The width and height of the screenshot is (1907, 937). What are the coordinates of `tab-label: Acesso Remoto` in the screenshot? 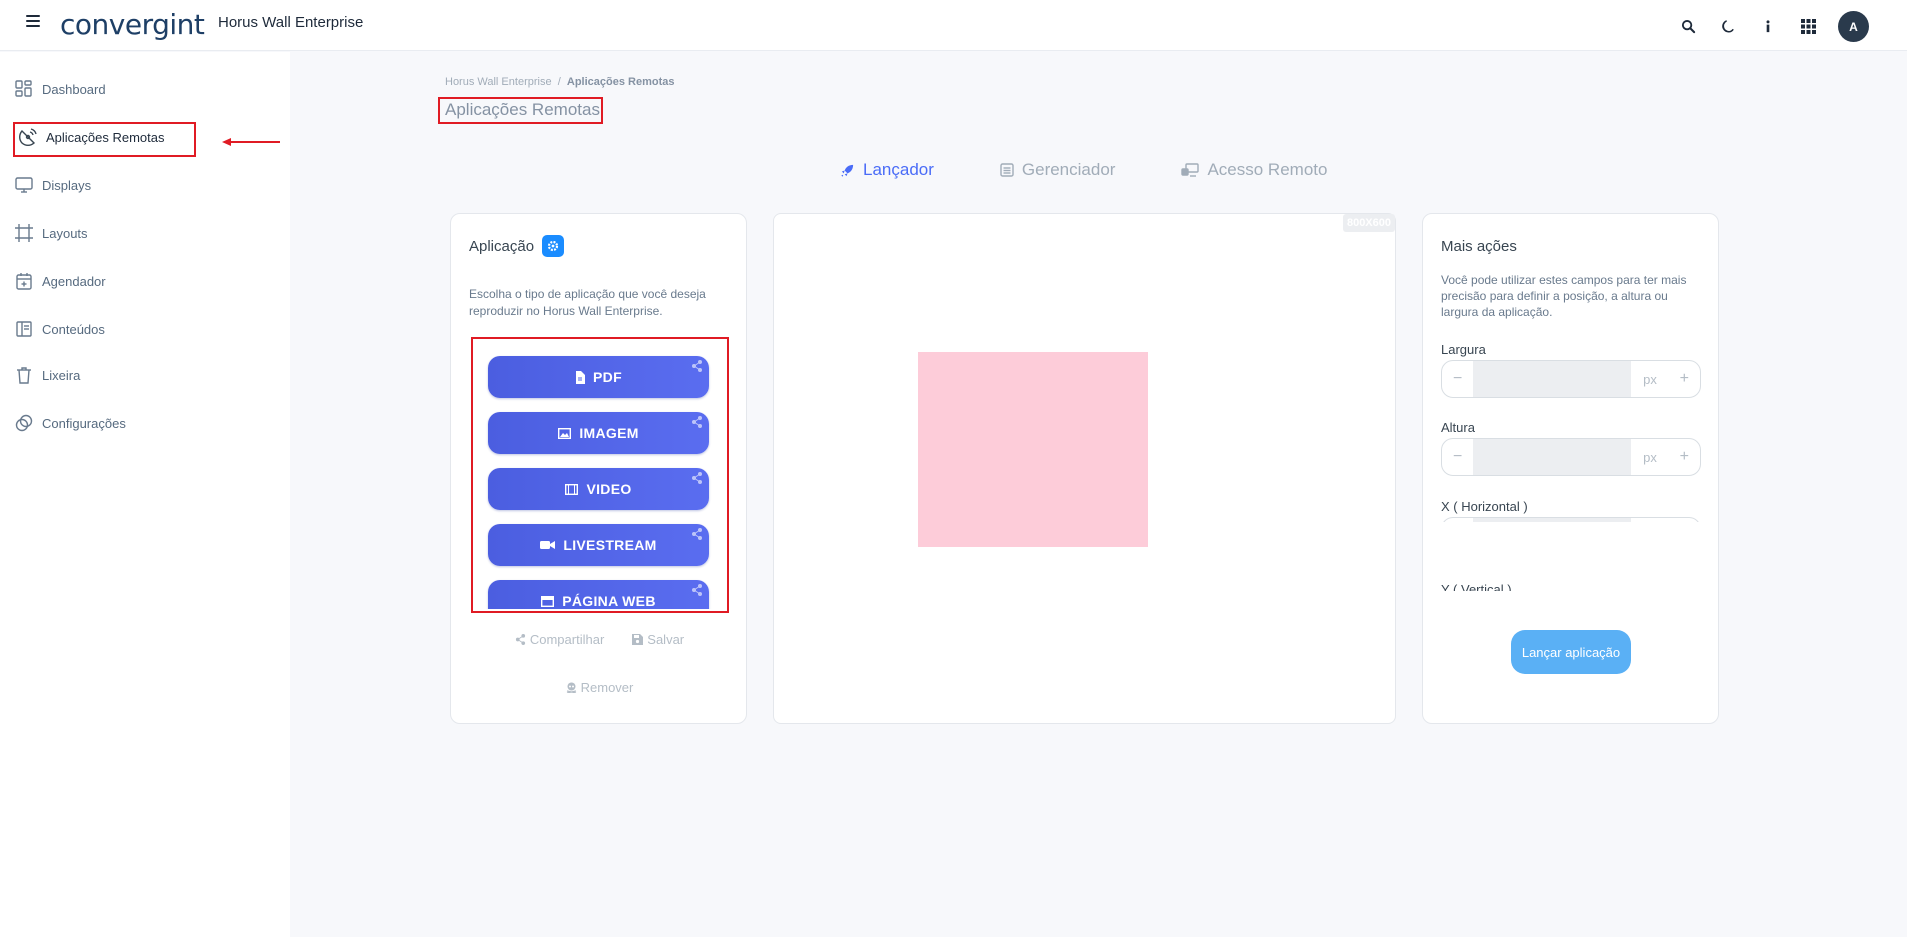 It's located at (1267, 169).